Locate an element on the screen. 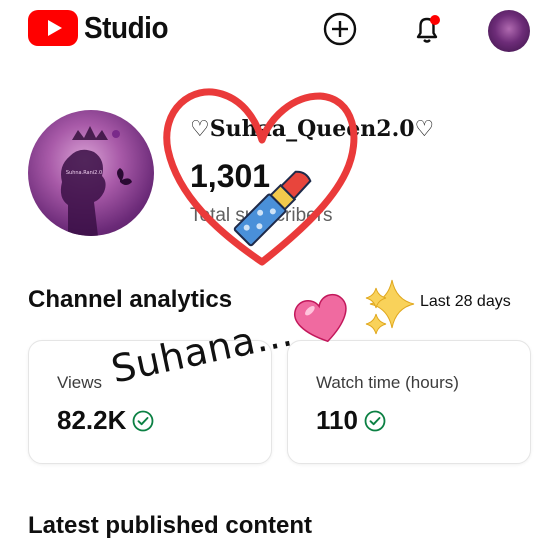 The height and width of the screenshot is (560, 560). watch-time-label: Watch time (hours) is located at coordinates (387, 382).